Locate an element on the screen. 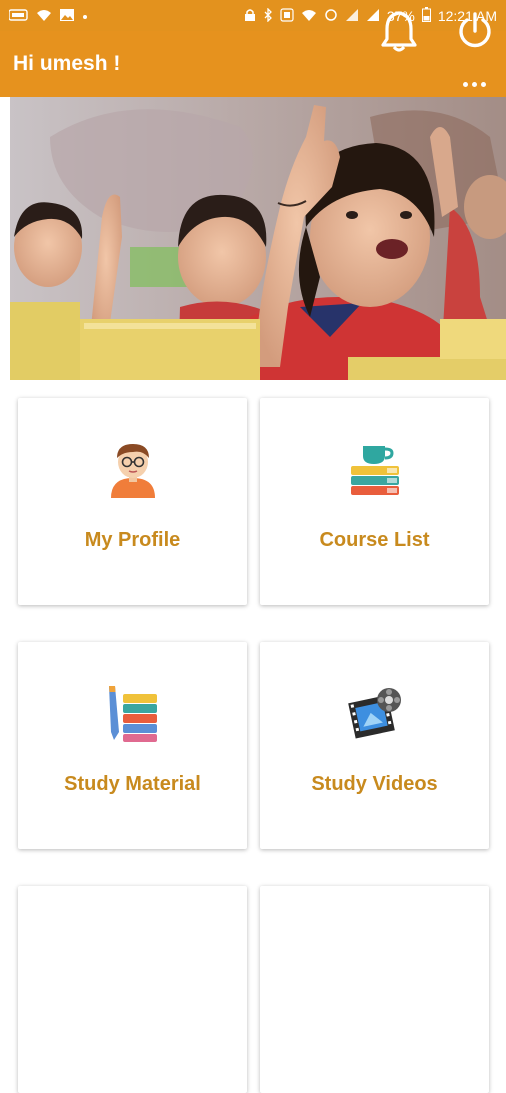  status-left is located at coordinates (48, 16).